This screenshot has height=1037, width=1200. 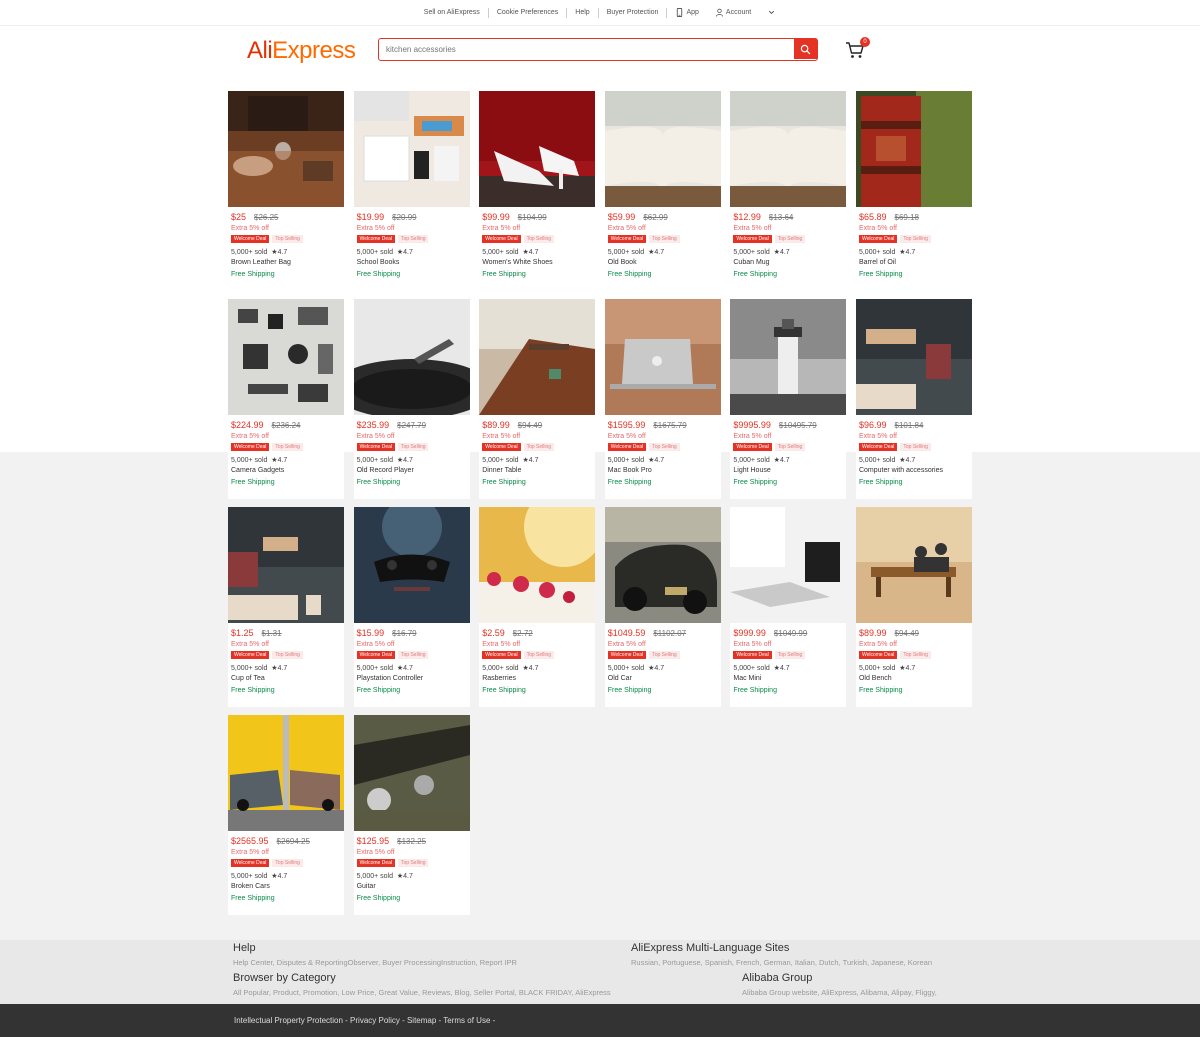 What do you see at coordinates (412, 470) in the screenshot?
I see `product-name: Old Record Player` at bounding box center [412, 470].